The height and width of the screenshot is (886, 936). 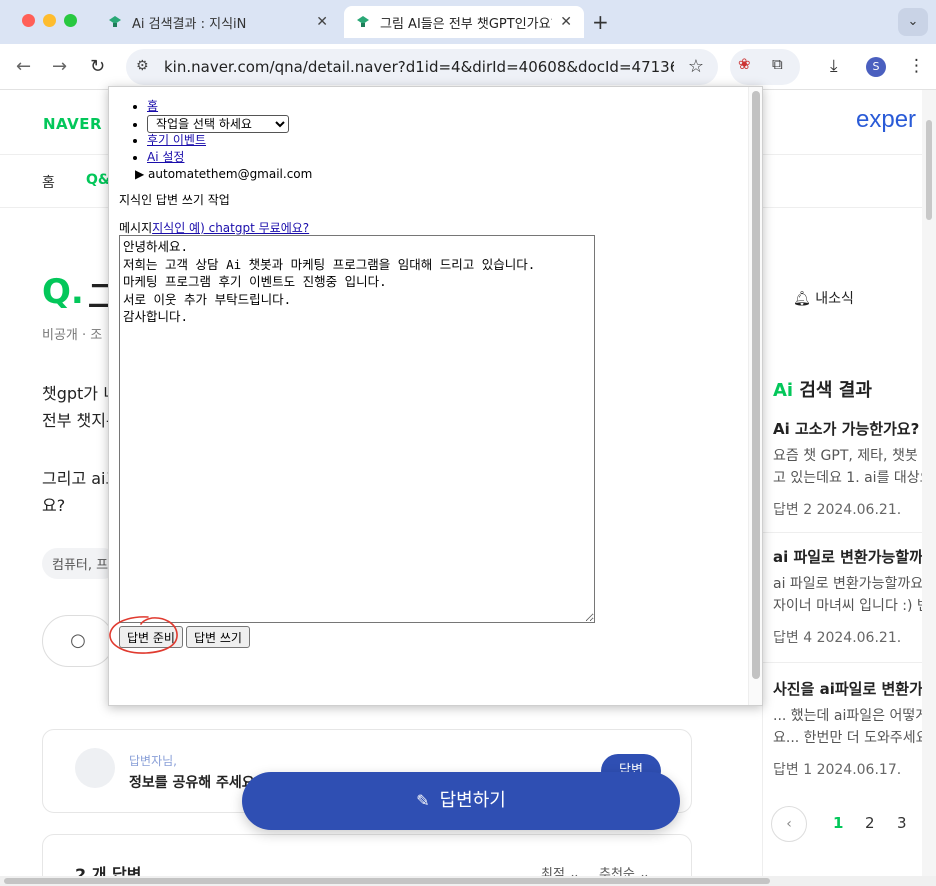 I want to click on page-2-button: 2, so click(x=870, y=823).